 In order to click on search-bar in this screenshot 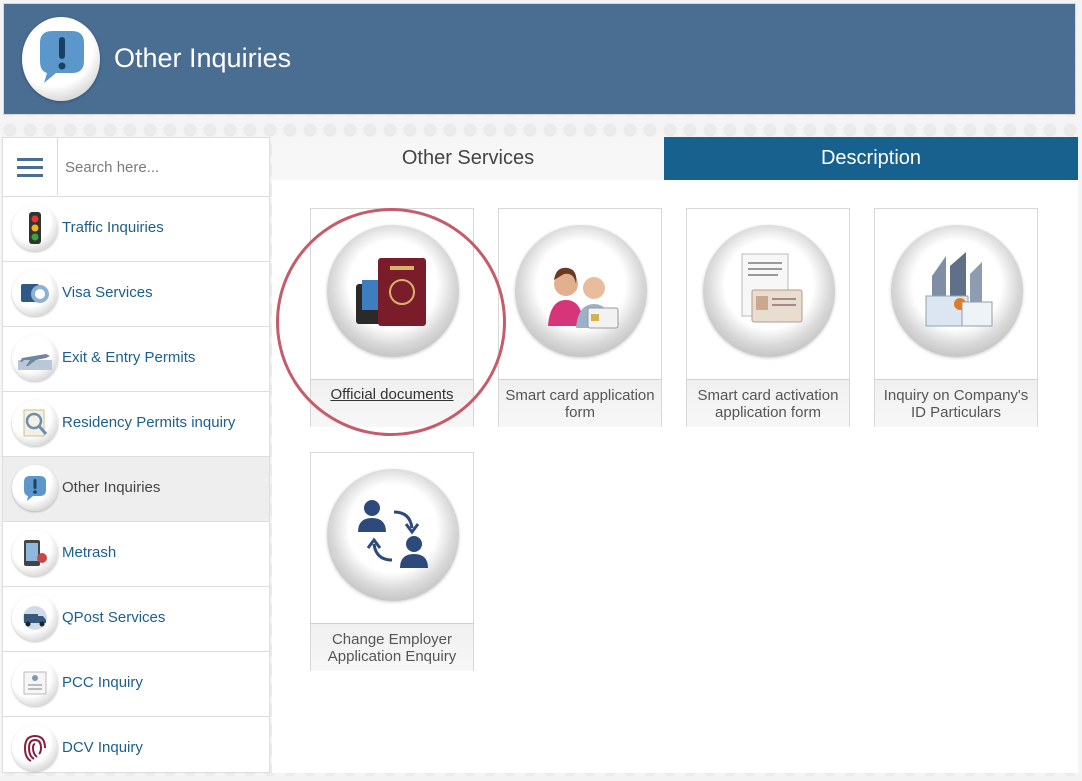, I will do `click(136, 167)`.